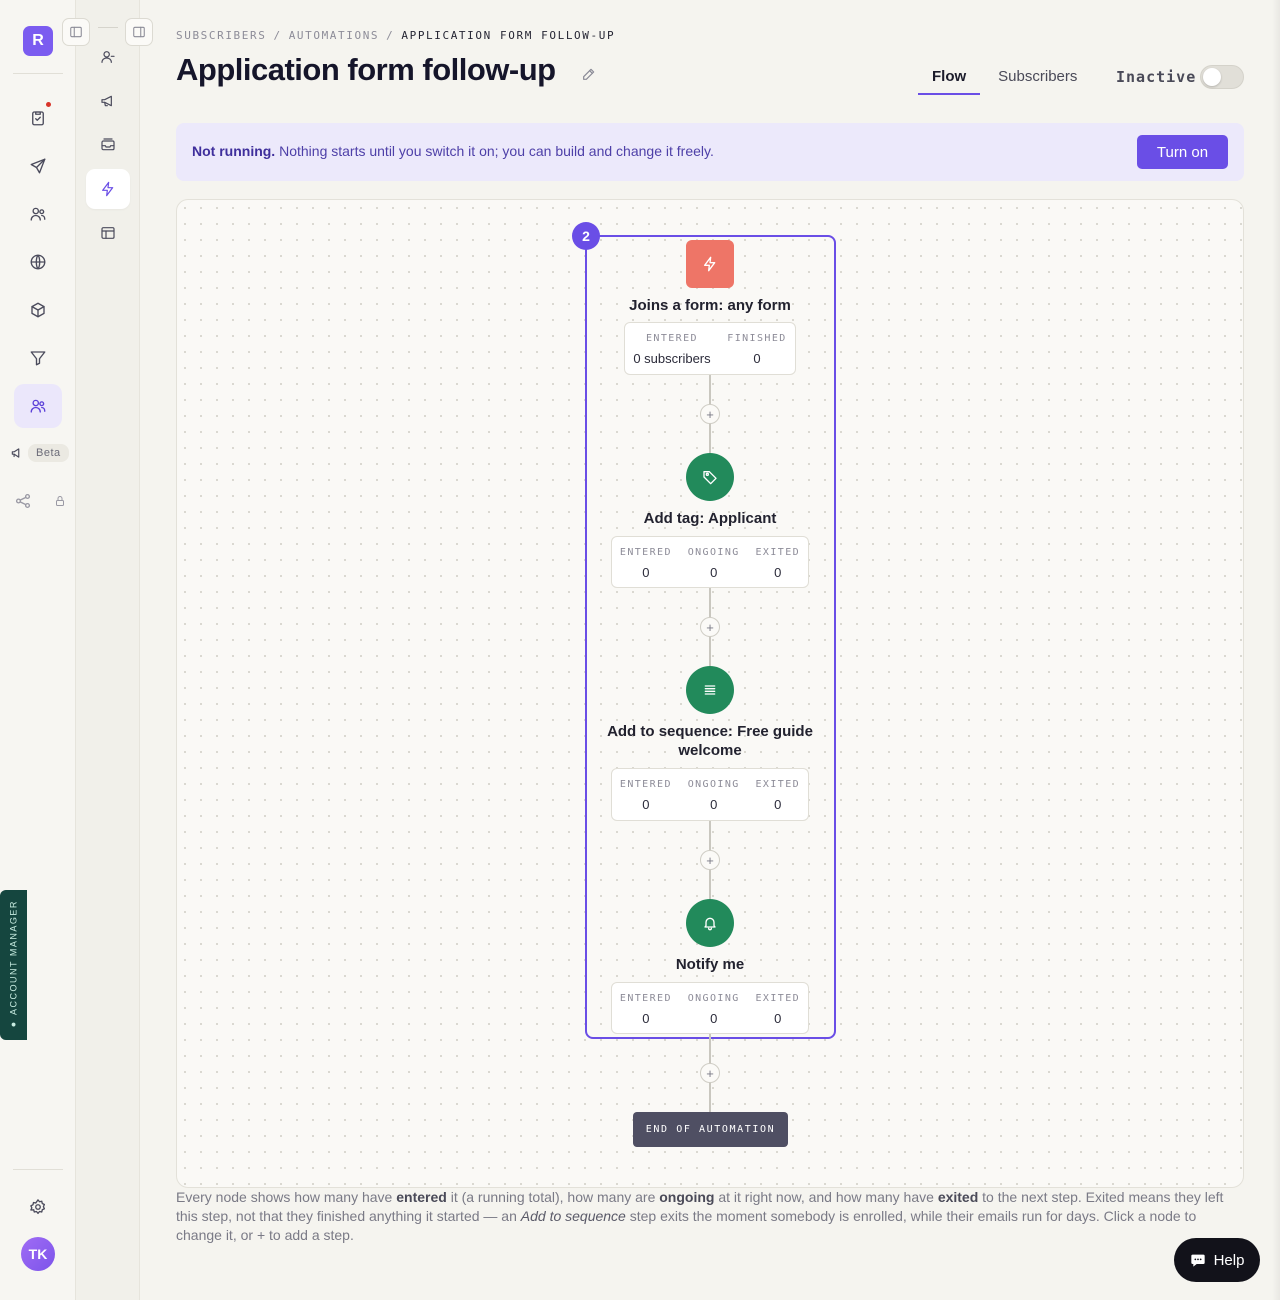 The width and height of the screenshot is (1280, 1300). What do you see at coordinates (40, 501) in the screenshot?
I see `rail-item-share` at bounding box center [40, 501].